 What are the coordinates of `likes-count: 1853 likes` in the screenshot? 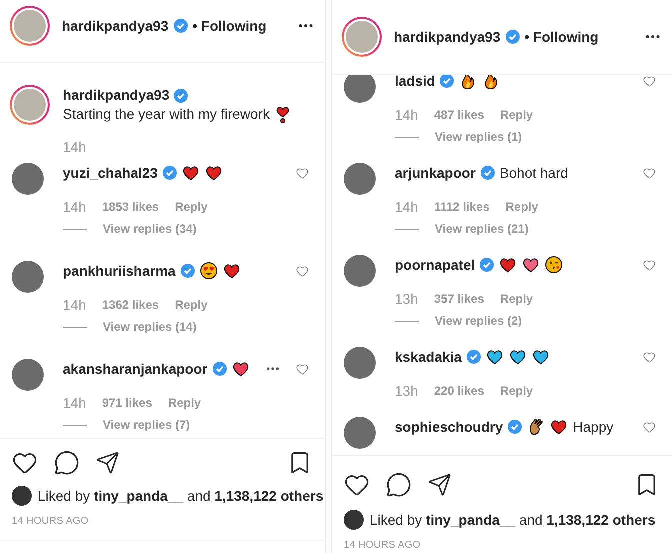 It's located at (131, 207).